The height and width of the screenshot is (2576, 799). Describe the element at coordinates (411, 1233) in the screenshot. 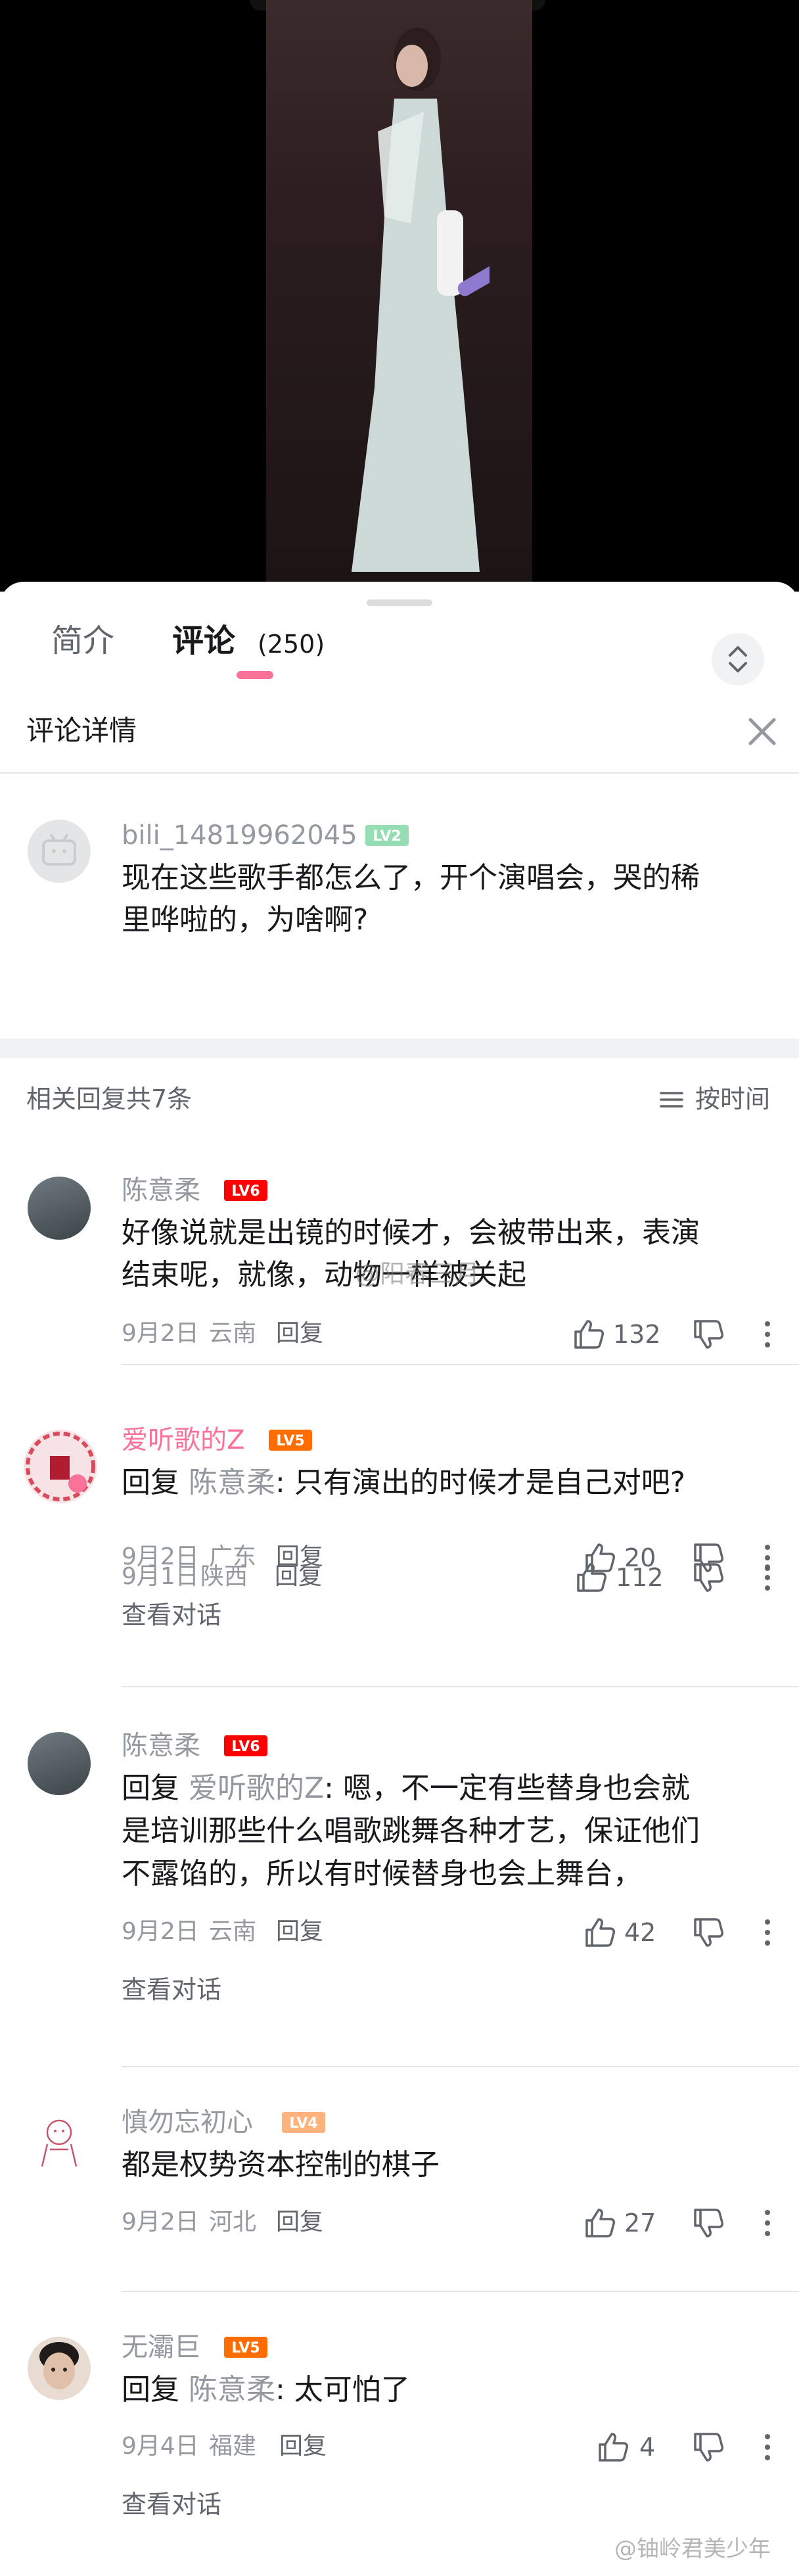

I see `comment-text-line: 好像说就是出镜的时候才，会被带出来，表演` at that location.